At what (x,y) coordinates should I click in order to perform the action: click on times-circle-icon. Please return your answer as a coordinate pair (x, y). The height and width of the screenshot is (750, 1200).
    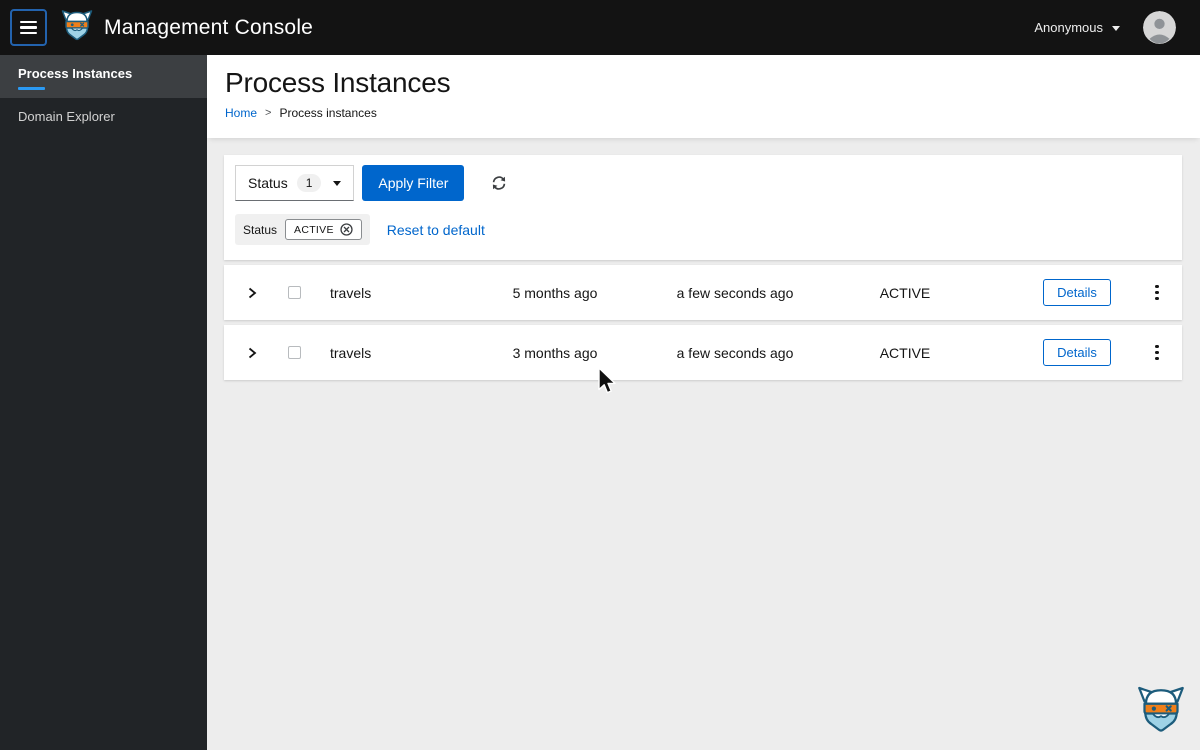
    Looking at the image, I should click on (346, 229).